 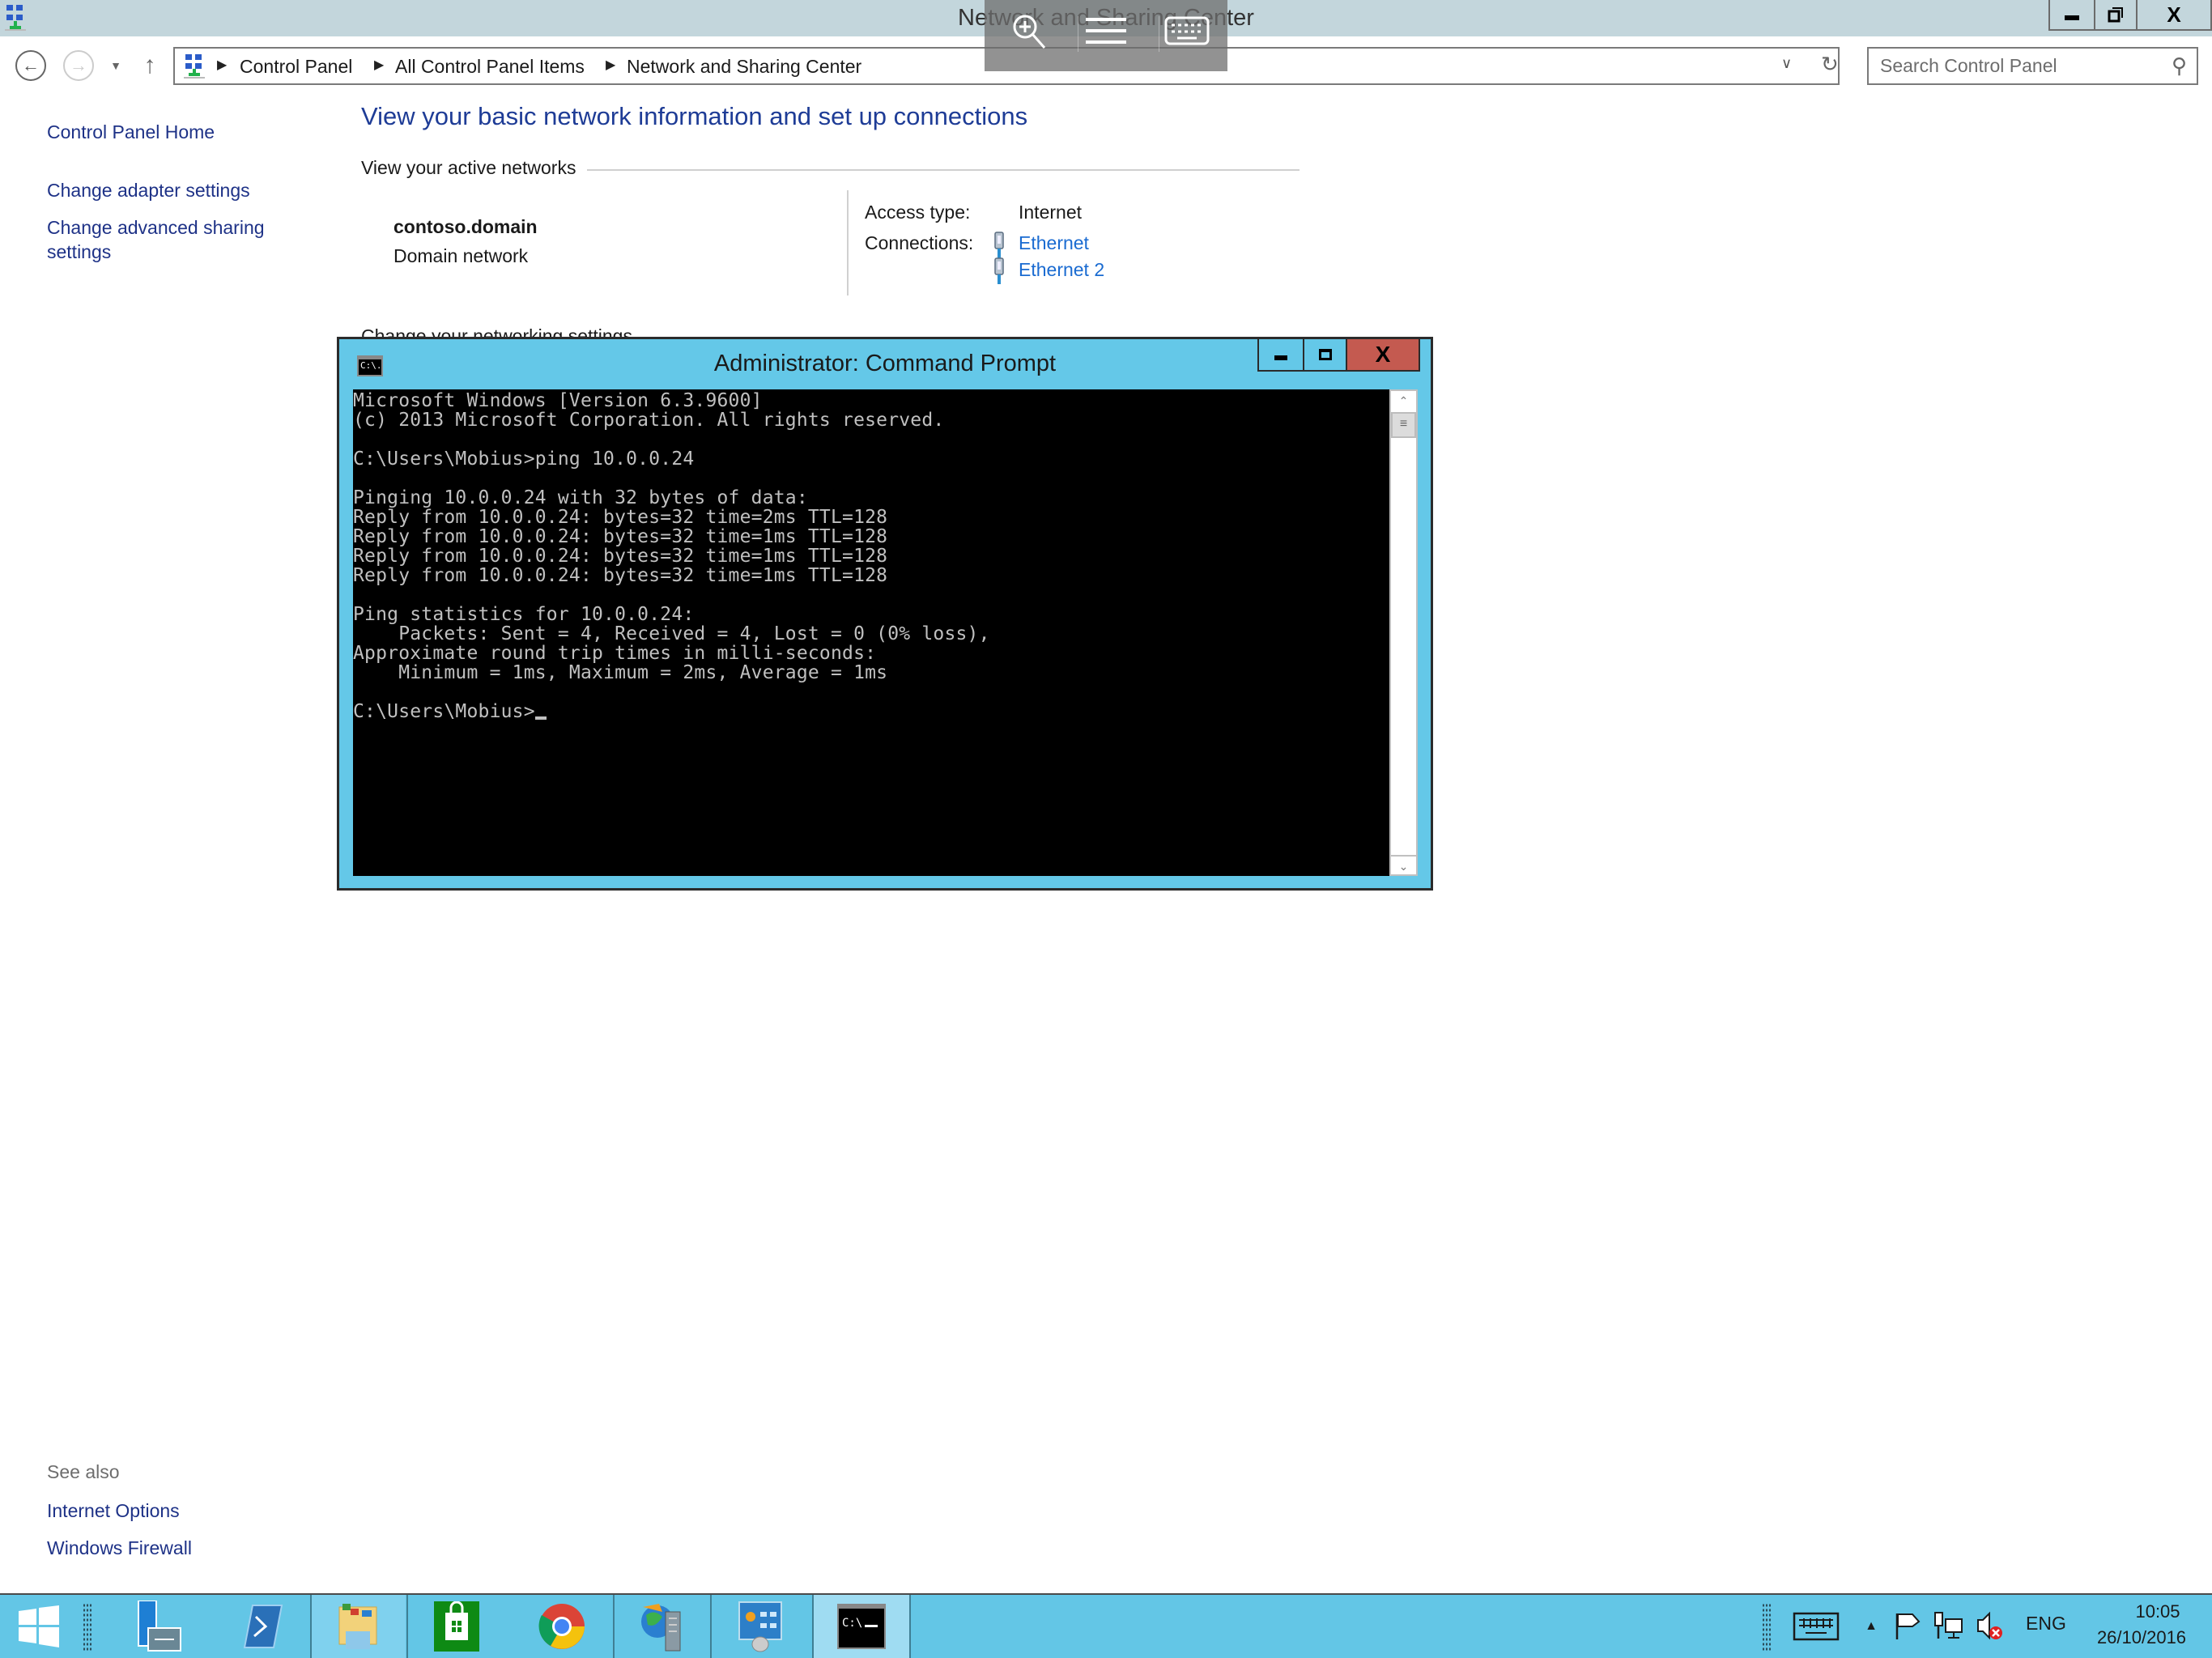 I want to click on svg-text: C:\, so click(x=852, y=1623).